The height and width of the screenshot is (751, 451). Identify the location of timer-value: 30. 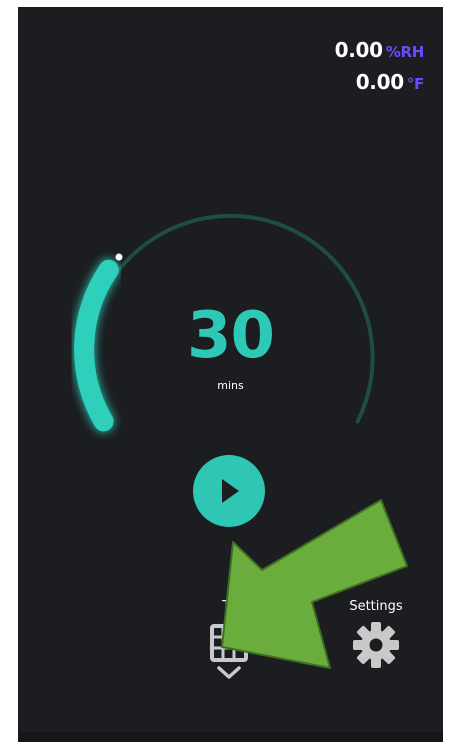
(230, 336).